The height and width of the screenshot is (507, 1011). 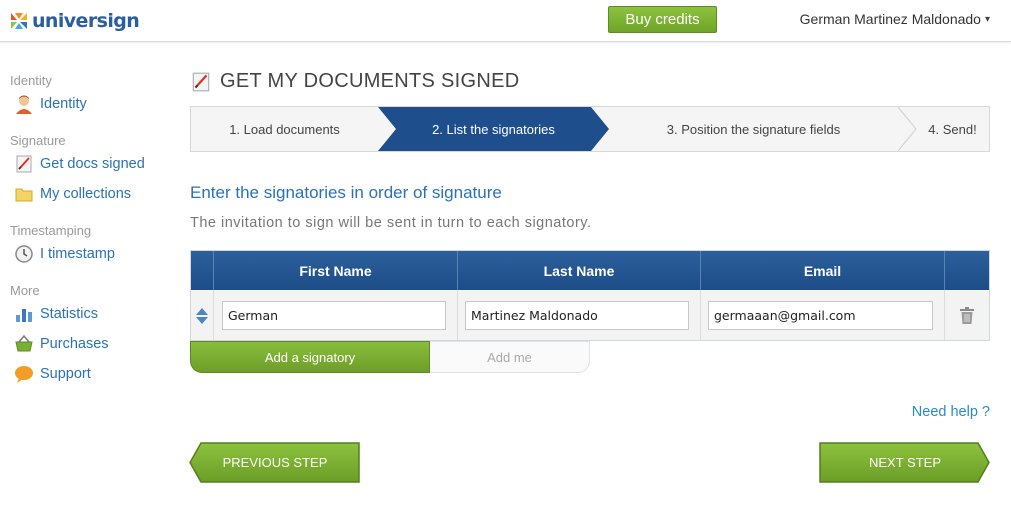 I want to click on step-list-signatories: 2. List the signatories, so click(x=493, y=129).